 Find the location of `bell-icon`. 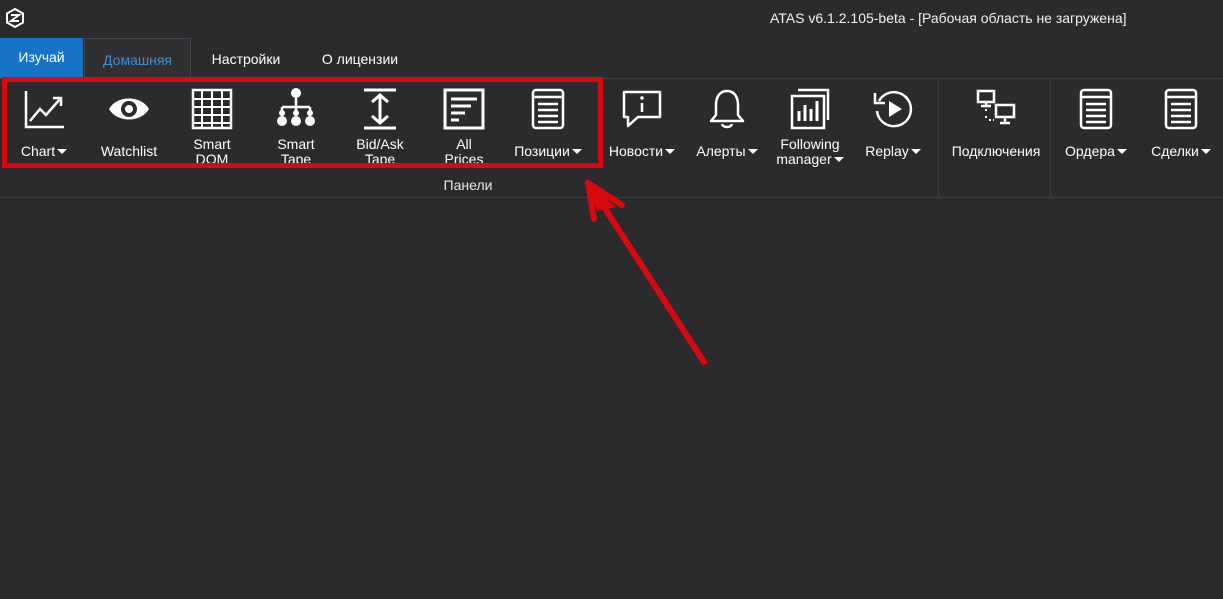

bell-icon is located at coordinates (727, 109).